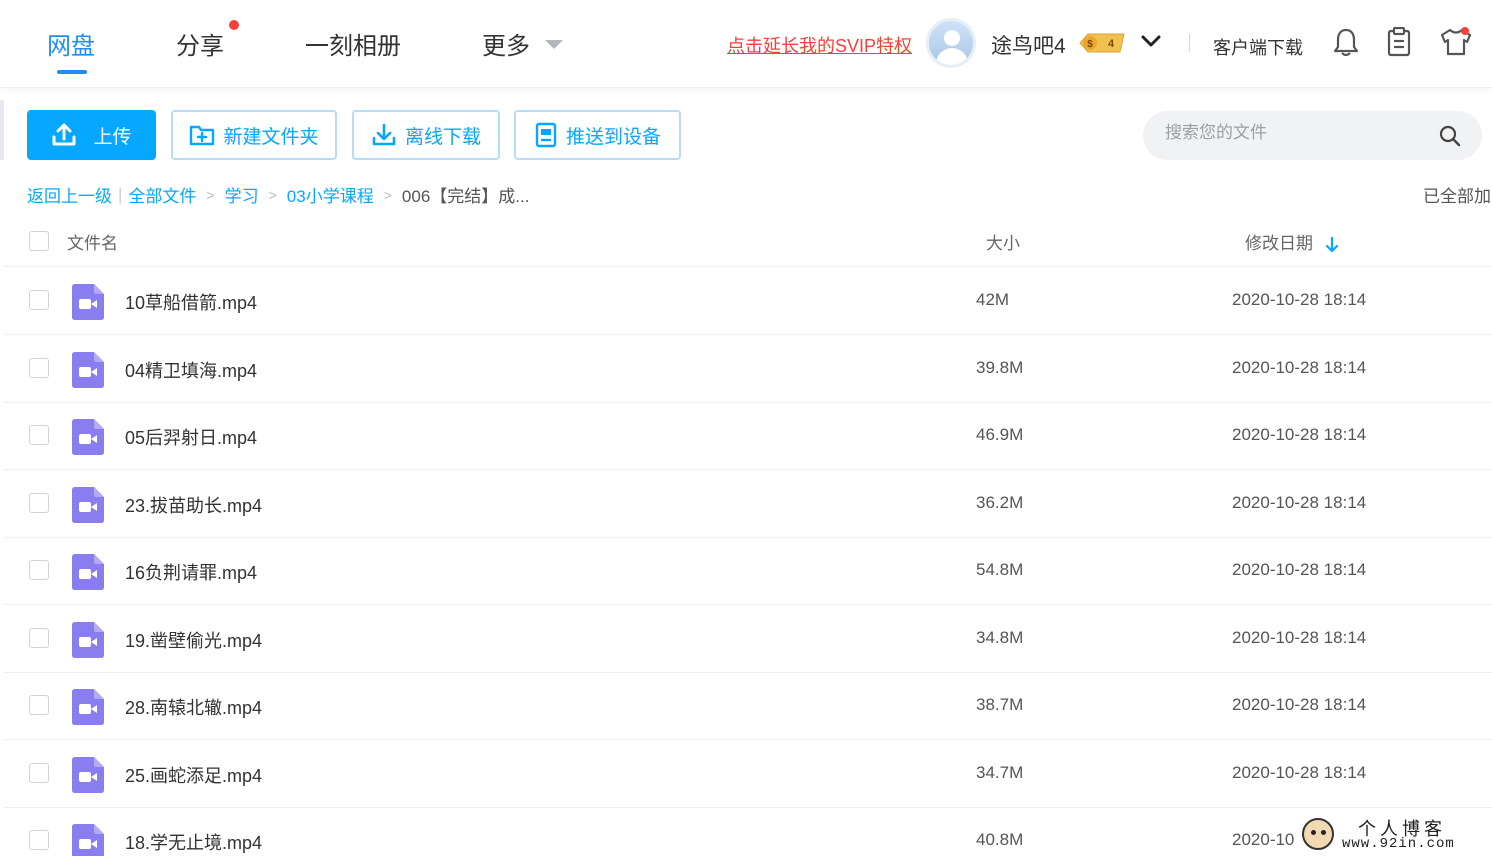 The image size is (1492, 856). Describe the element at coordinates (191, 302) in the screenshot. I see `file-name: 10草船借箭.mp4` at that location.